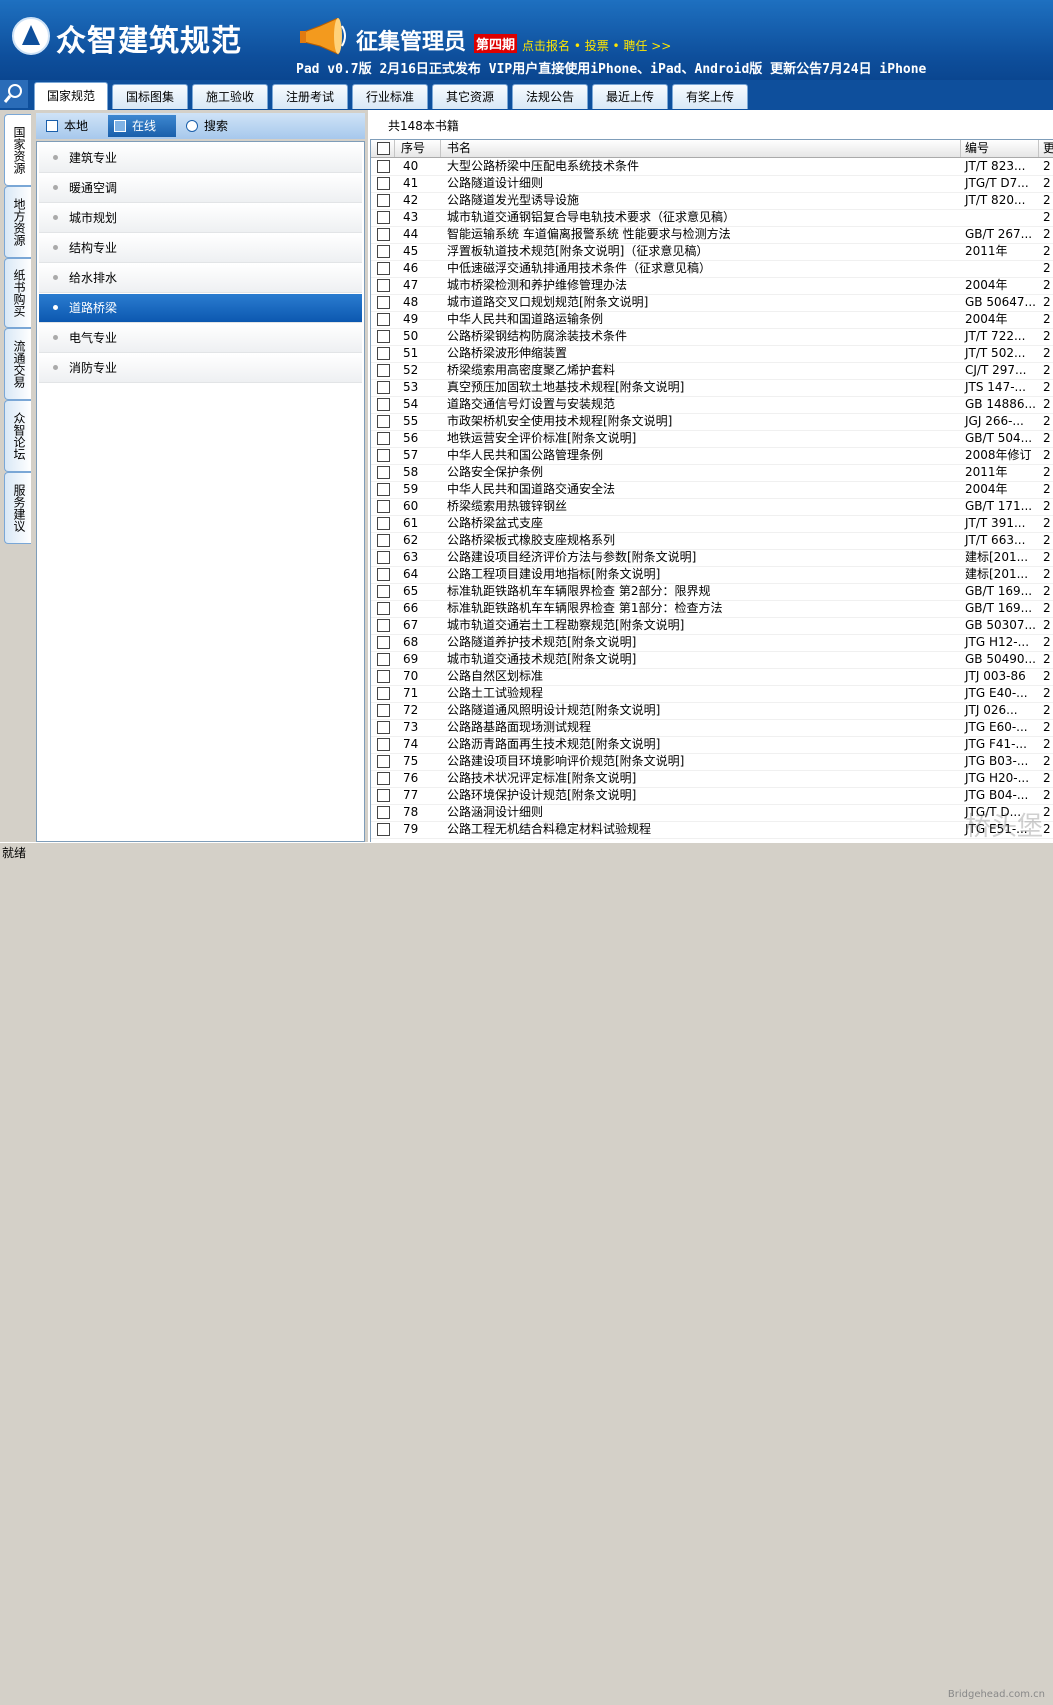  Describe the element at coordinates (712, 762) in the screenshot. I see `table-row: 75 公路建设项目环境影响评价规范[附条文说明] JTG B03-... 2` at that location.